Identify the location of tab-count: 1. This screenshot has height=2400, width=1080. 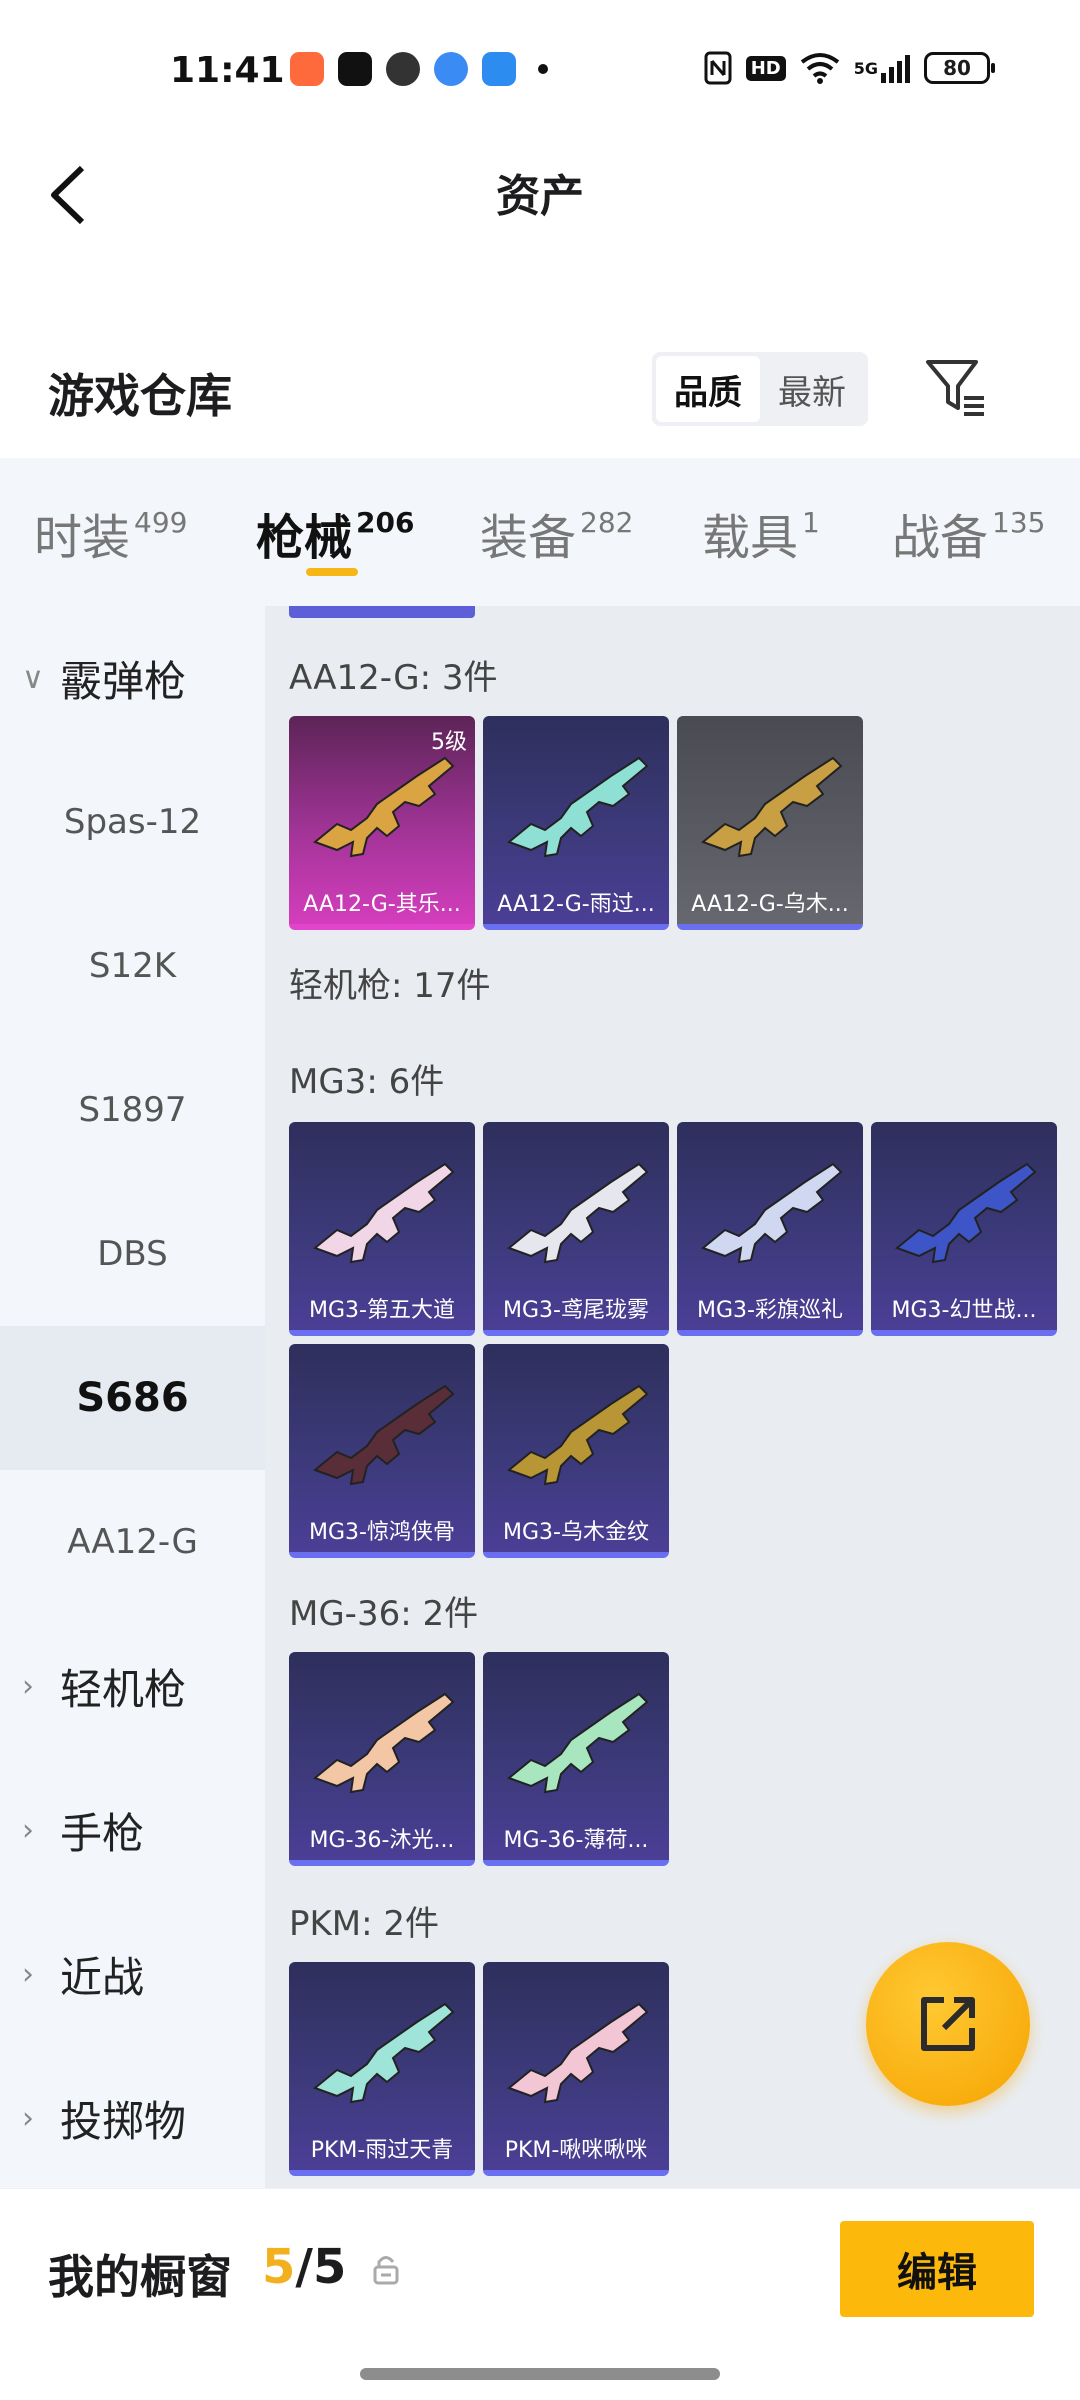
(811, 522).